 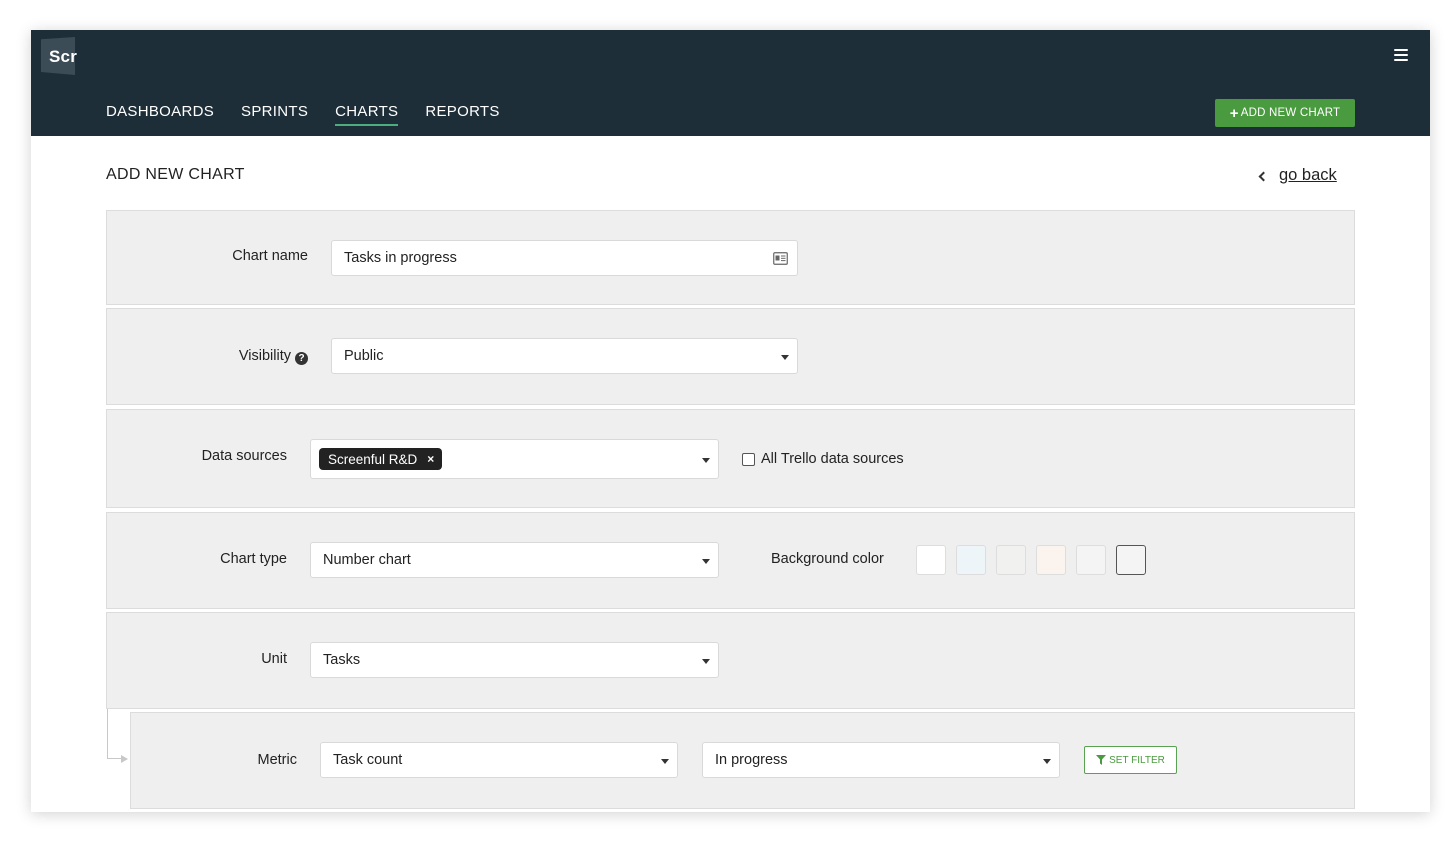 What do you see at coordinates (274, 114) in the screenshot?
I see `nav-item-sprints: SPRINTS` at bounding box center [274, 114].